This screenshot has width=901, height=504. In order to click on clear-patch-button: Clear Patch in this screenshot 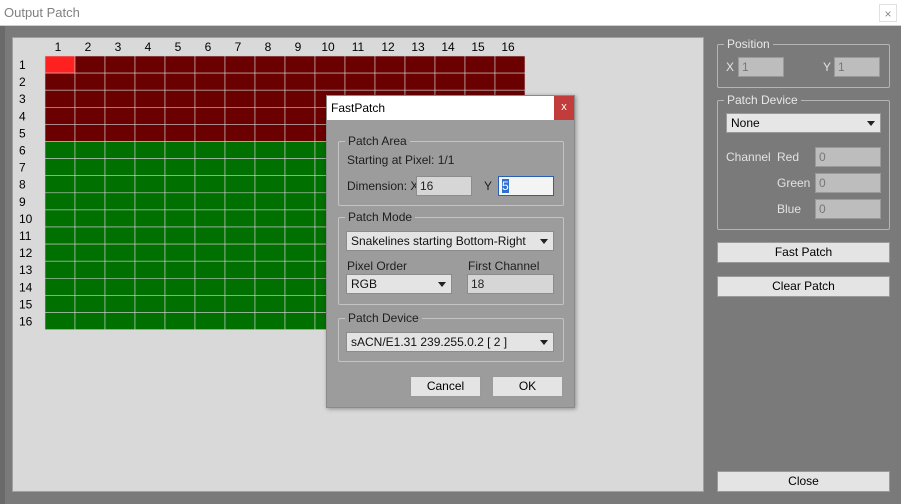, I will do `click(803, 286)`.